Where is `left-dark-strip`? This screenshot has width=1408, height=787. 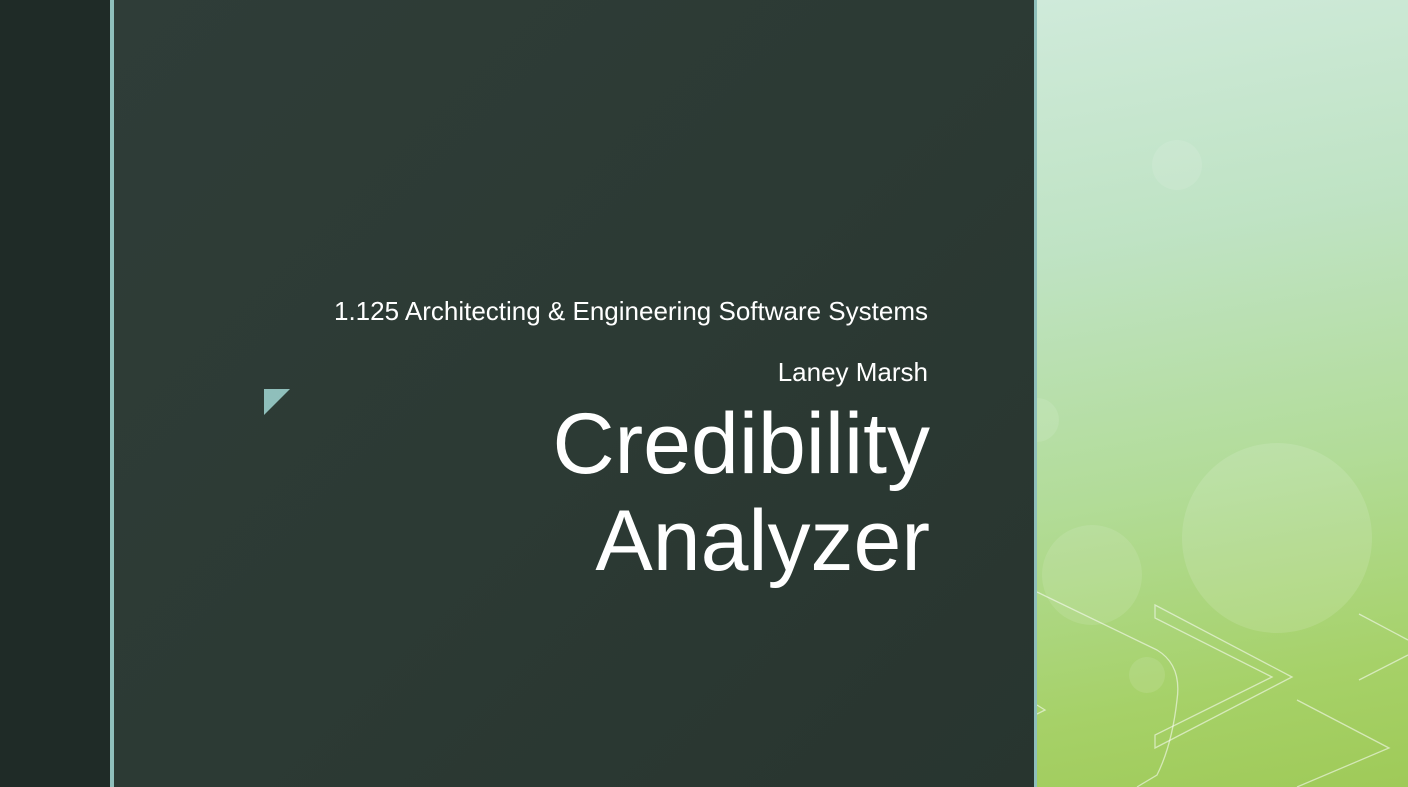
left-dark-strip is located at coordinates (55, 393).